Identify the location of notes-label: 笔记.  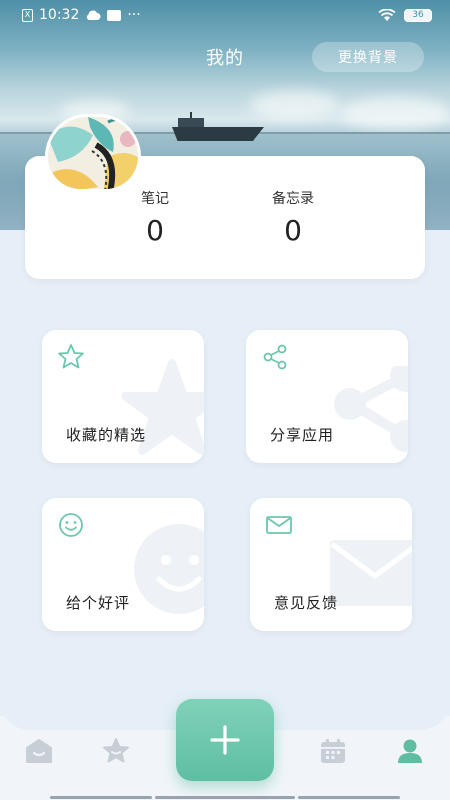
(155, 199).